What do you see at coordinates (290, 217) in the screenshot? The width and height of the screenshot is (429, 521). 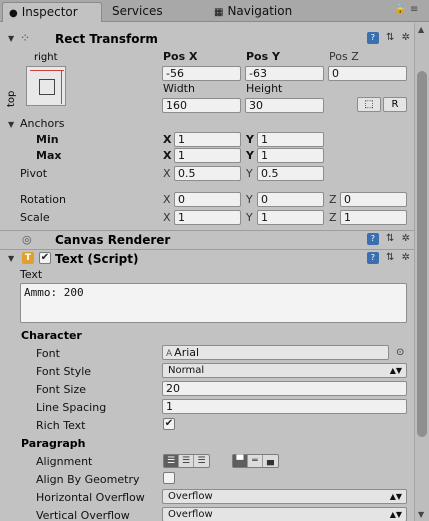 I see `scale-y-field: 1` at bounding box center [290, 217].